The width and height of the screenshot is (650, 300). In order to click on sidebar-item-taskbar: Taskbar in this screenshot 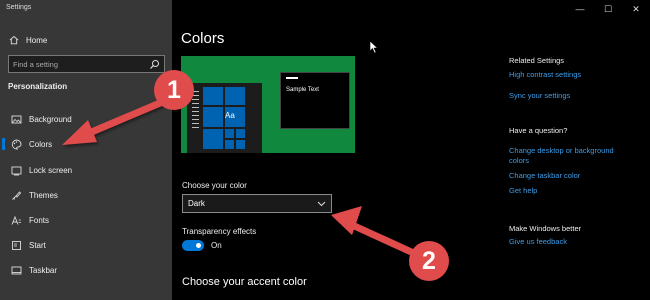, I will do `click(86, 270)`.